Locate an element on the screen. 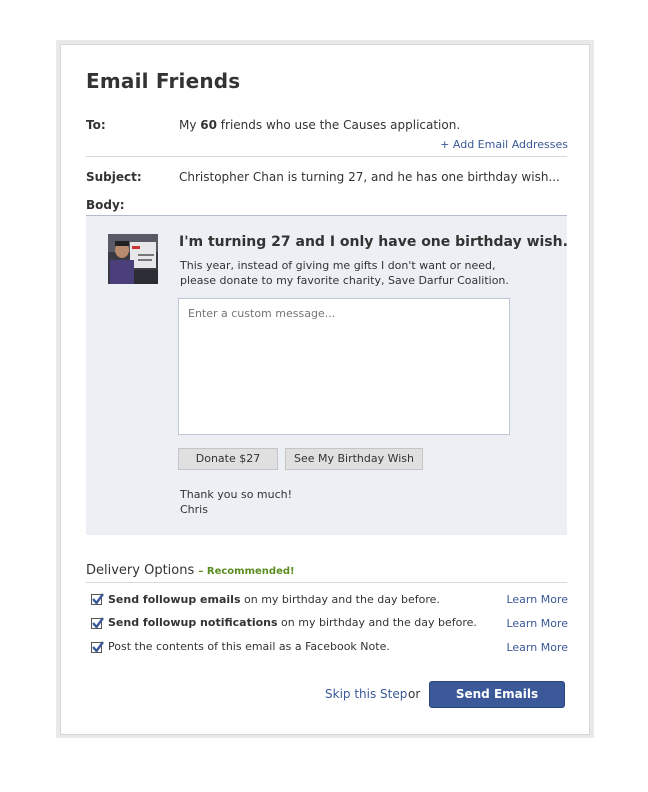  subject-label: Subject: is located at coordinates (114, 177).